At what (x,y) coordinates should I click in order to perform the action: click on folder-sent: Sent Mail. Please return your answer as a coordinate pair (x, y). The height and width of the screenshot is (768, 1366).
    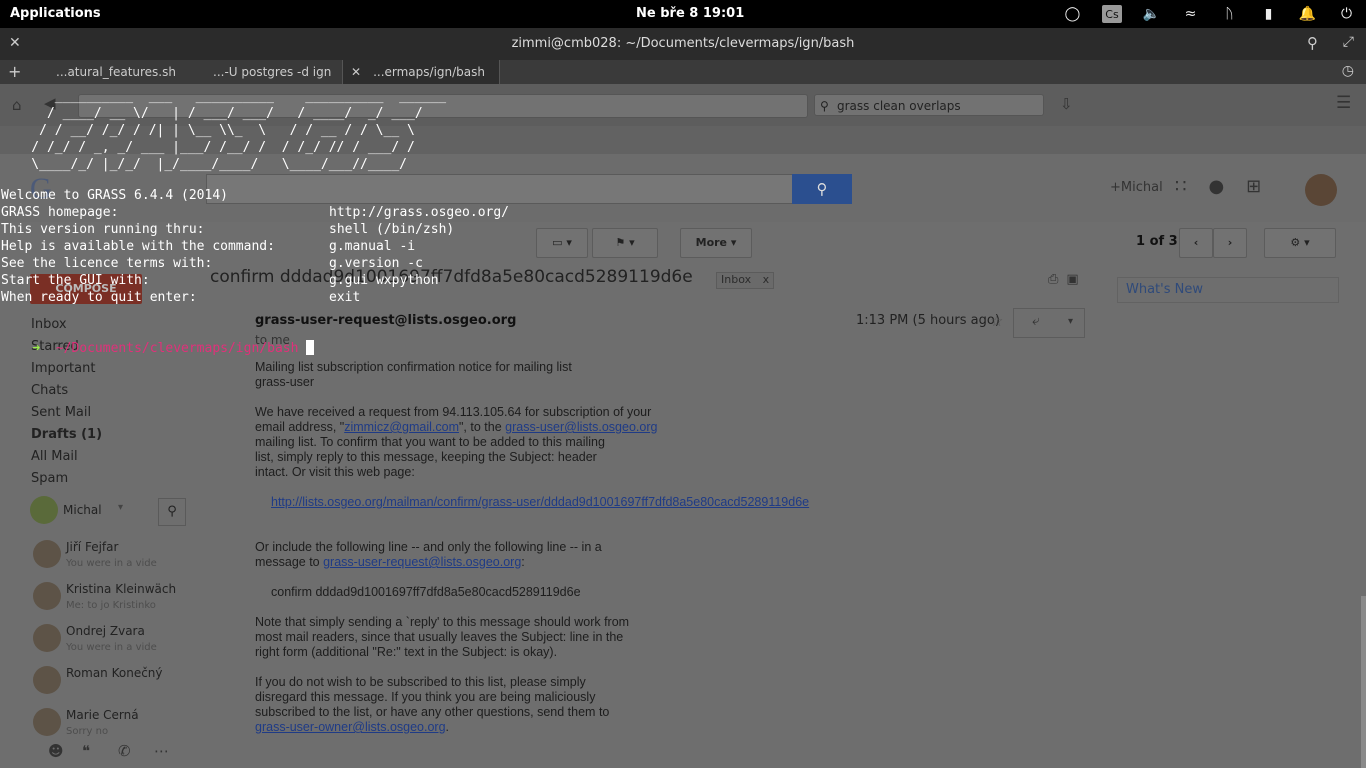
    Looking at the image, I should click on (66, 413).